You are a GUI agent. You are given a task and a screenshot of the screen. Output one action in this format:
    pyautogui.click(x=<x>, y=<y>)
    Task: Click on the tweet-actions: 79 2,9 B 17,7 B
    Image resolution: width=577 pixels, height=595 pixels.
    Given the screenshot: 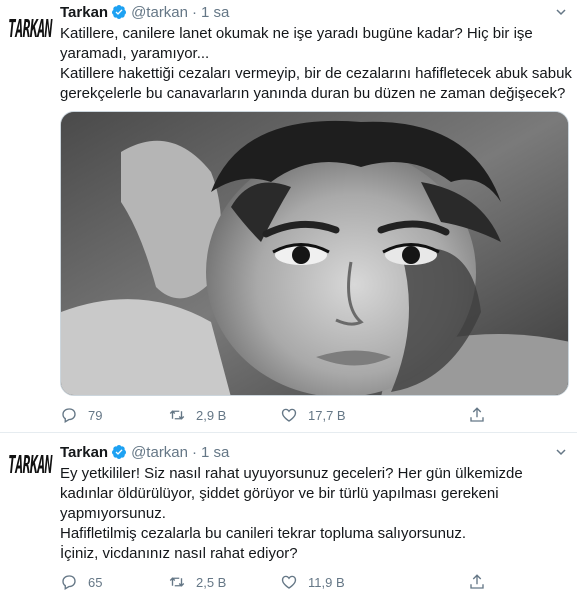 What is the action you would take?
    pyautogui.click(x=300, y=415)
    